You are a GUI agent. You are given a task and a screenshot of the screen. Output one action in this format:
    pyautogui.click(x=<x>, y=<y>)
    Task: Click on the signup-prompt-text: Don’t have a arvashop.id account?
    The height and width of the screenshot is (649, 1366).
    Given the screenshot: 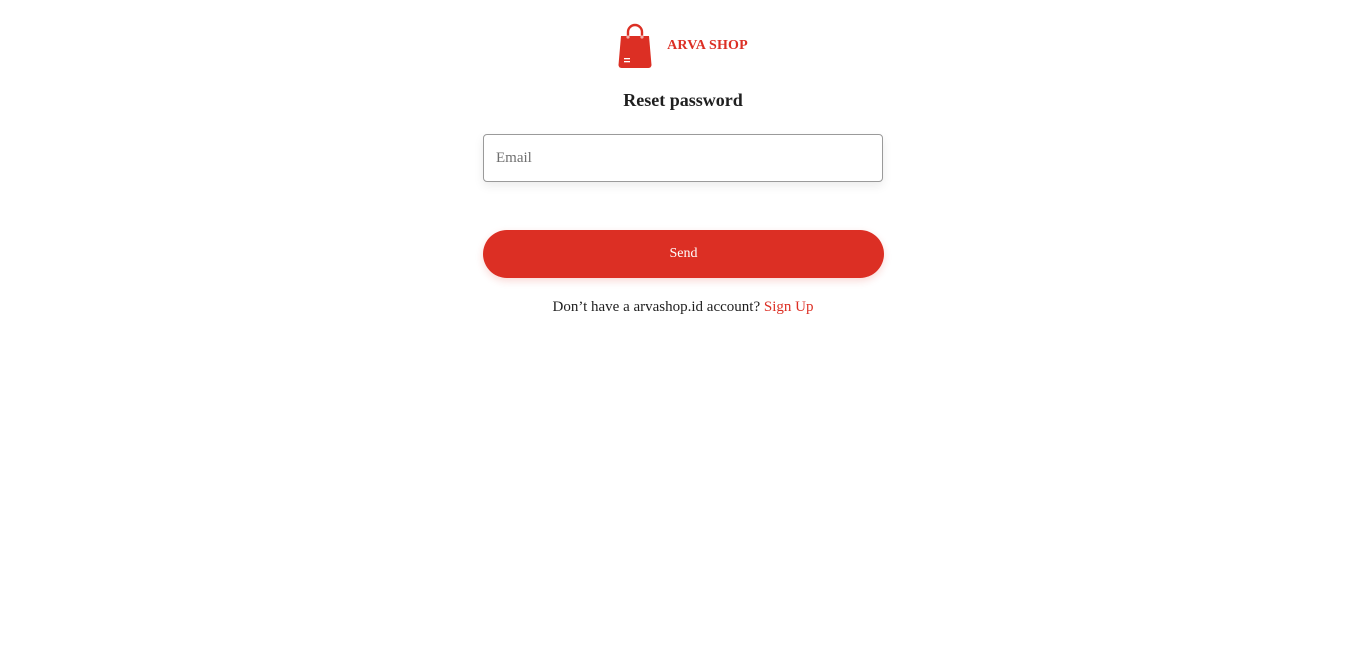 What is the action you would take?
    pyautogui.click(x=656, y=307)
    